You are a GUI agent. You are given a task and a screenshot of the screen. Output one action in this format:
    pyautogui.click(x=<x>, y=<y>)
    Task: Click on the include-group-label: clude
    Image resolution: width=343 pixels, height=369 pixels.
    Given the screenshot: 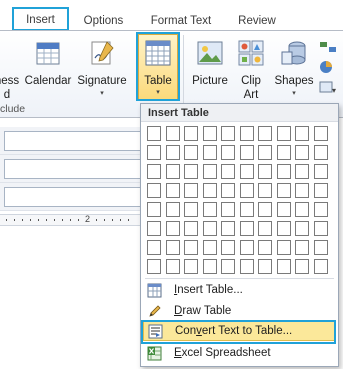 What is the action you would take?
    pyautogui.click(x=13, y=109)
    